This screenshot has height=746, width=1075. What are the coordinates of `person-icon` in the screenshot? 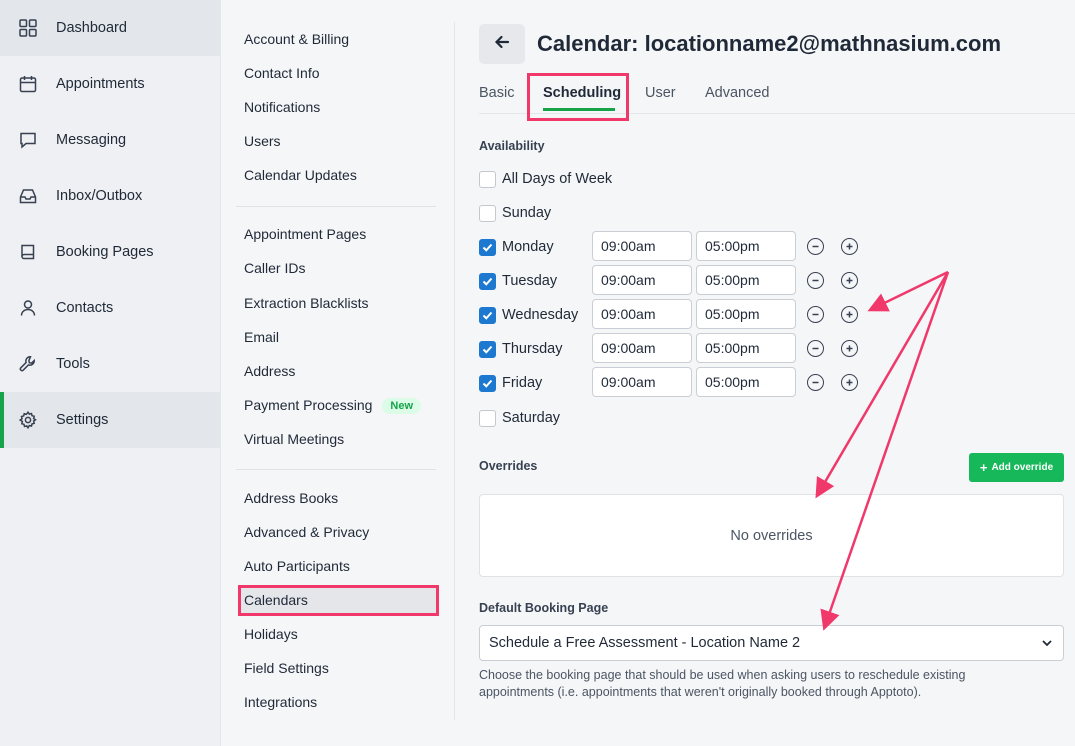 It's located at (28, 308).